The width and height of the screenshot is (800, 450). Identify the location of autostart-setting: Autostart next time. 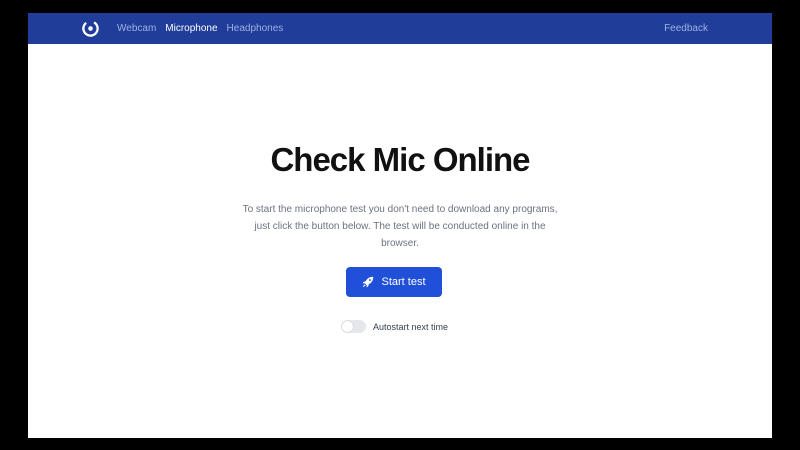
(394, 326).